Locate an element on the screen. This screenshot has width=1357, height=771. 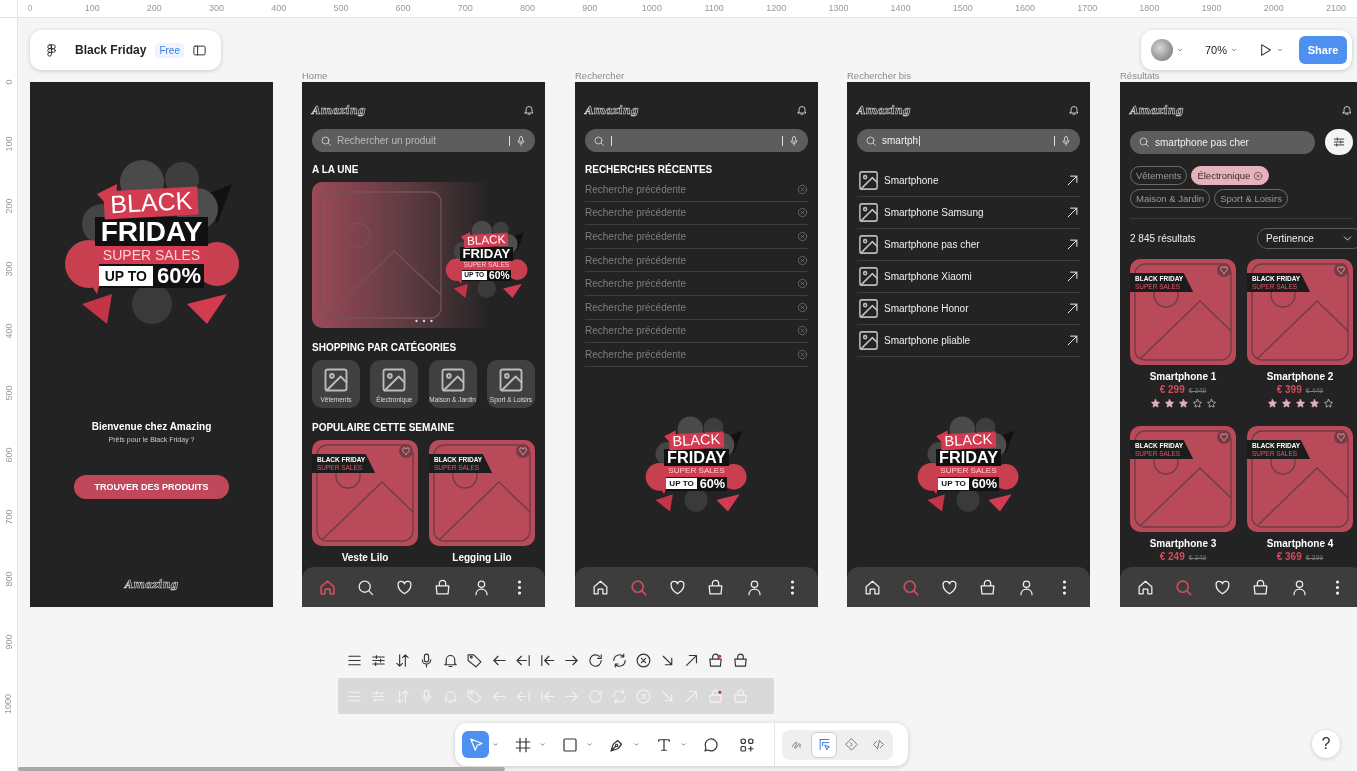
product-price: € 369 is located at coordinates (1289, 556).